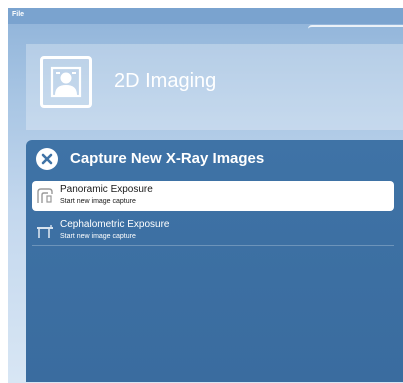  I want to click on panoramic-unit-icon, so click(45, 196).